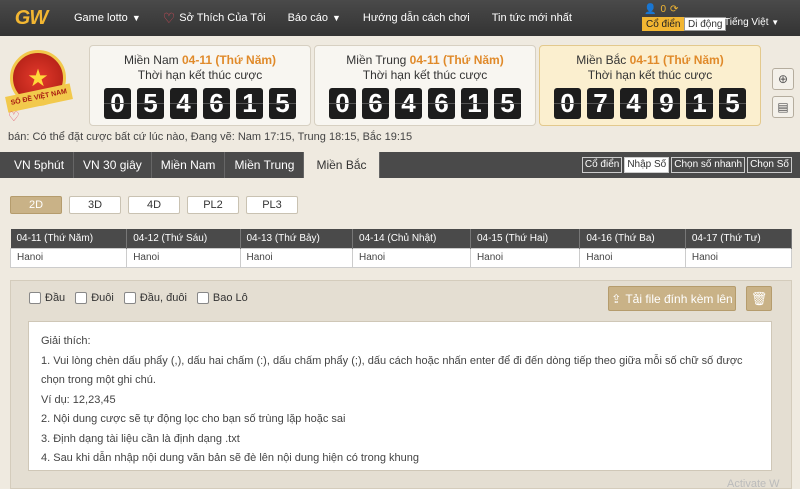 This screenshot has height=489, width=800. What do you see at coordinates (69, 238) in the screenshot?
I see `column-header: 04-11 (Thứ Năm)` at bounding box center [69, 238].